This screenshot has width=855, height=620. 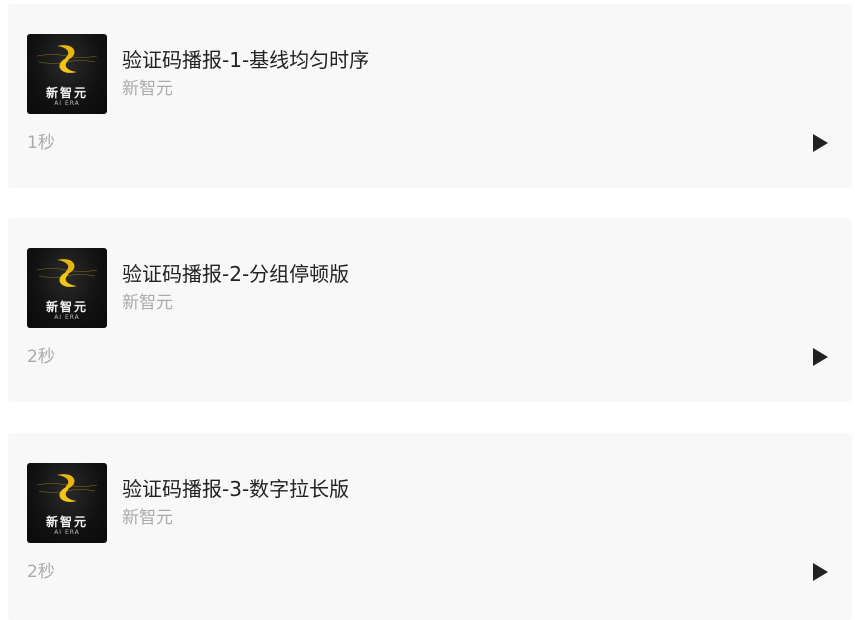 What do you see at coordinates (246, 60) in the screenshot?
I see `track-title: 验证码播报-1-基线均匀时序` at bounding box center [246, 60].